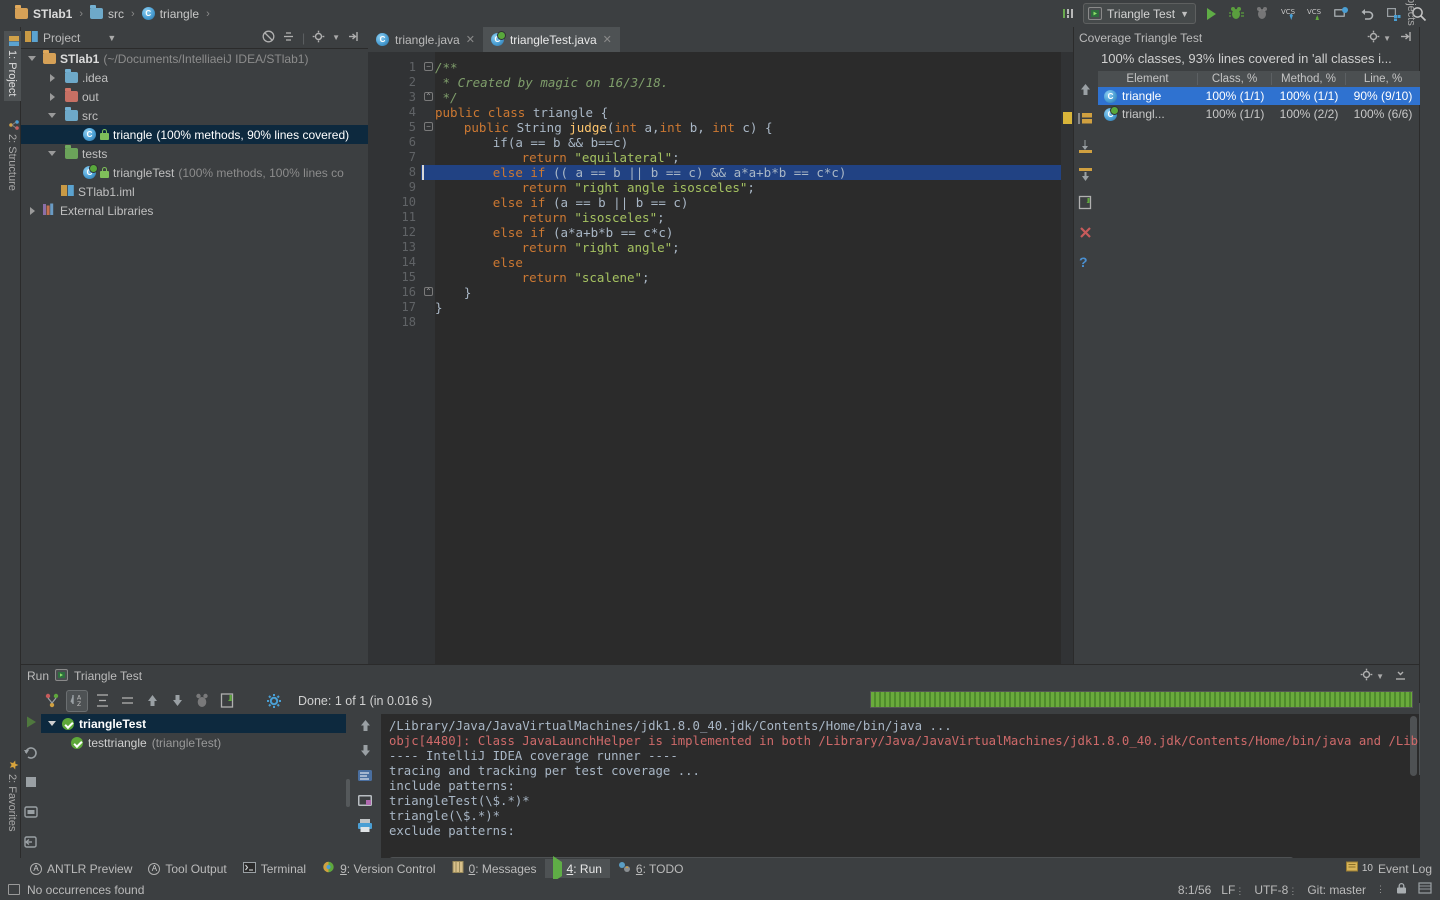 This screenshot has width=1440, height=900. Describe the element at coordinates (1367, 14) in the screenshot. I see `undo-icon` at that location.